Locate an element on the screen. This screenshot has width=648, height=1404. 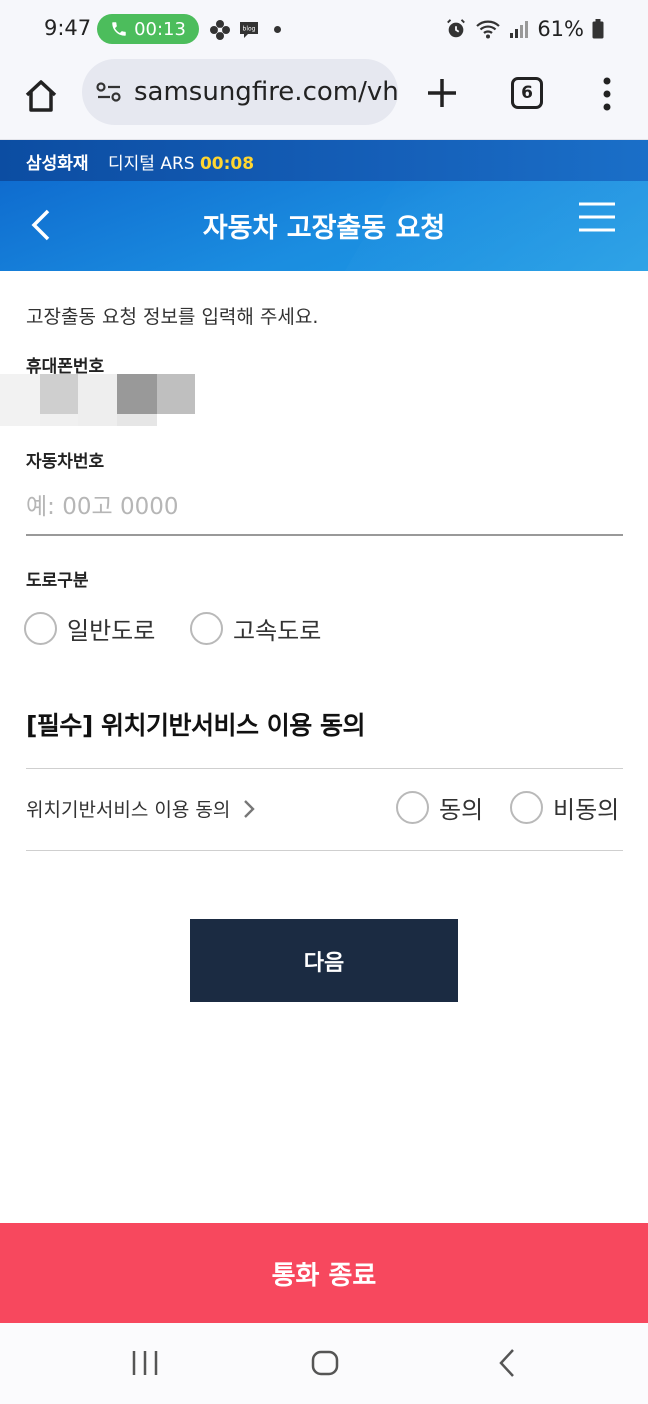
next-button: 다음 is located at coordinates (324, 960).